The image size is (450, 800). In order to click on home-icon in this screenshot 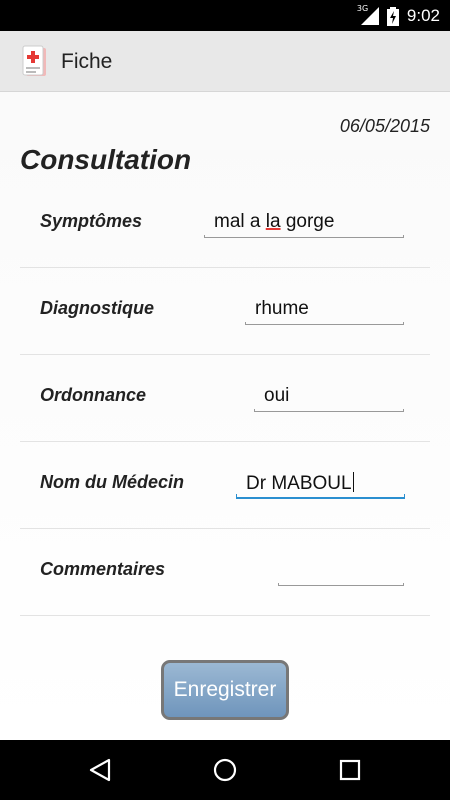, I will do `click(225, 770)`.